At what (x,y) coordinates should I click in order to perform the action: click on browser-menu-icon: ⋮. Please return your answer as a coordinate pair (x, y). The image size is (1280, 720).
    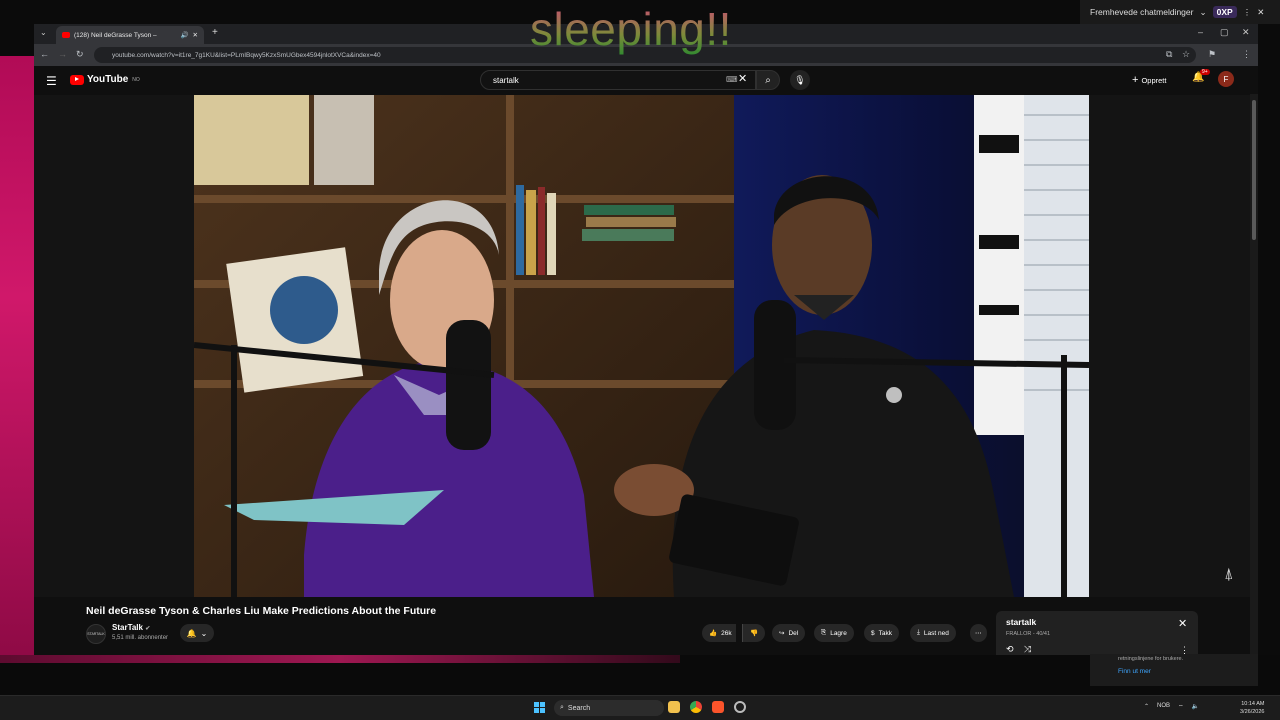
    Looking at the image, I should click on (1246, 54).